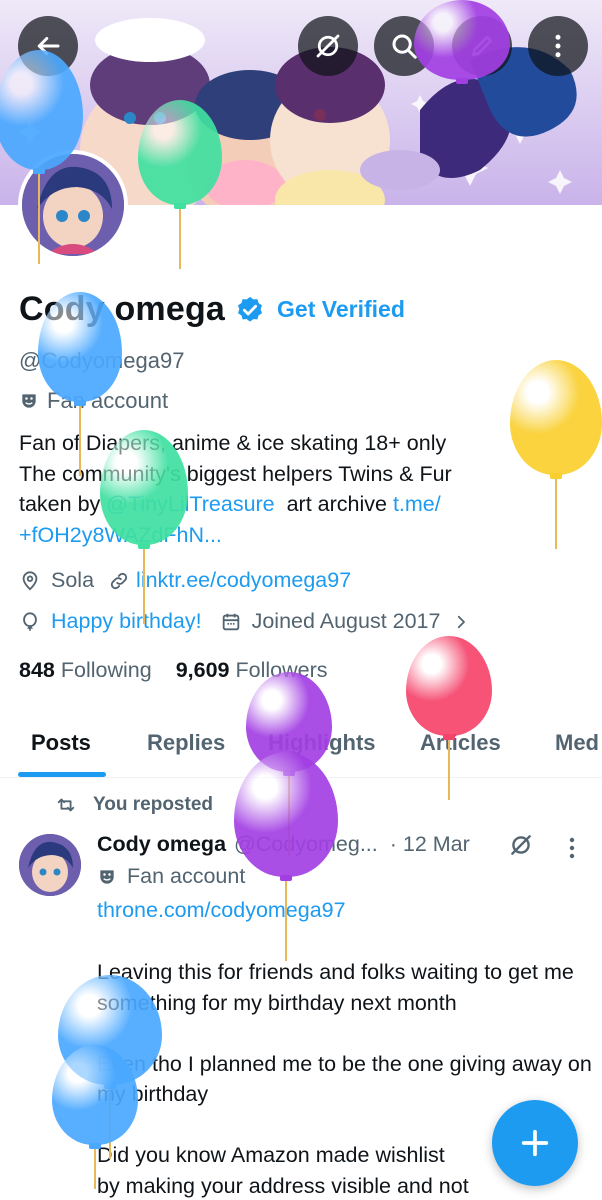 Image resolution: width=602 pixels, height=1200 pixels. I want to click on profile-avatar, so click(73, 205).